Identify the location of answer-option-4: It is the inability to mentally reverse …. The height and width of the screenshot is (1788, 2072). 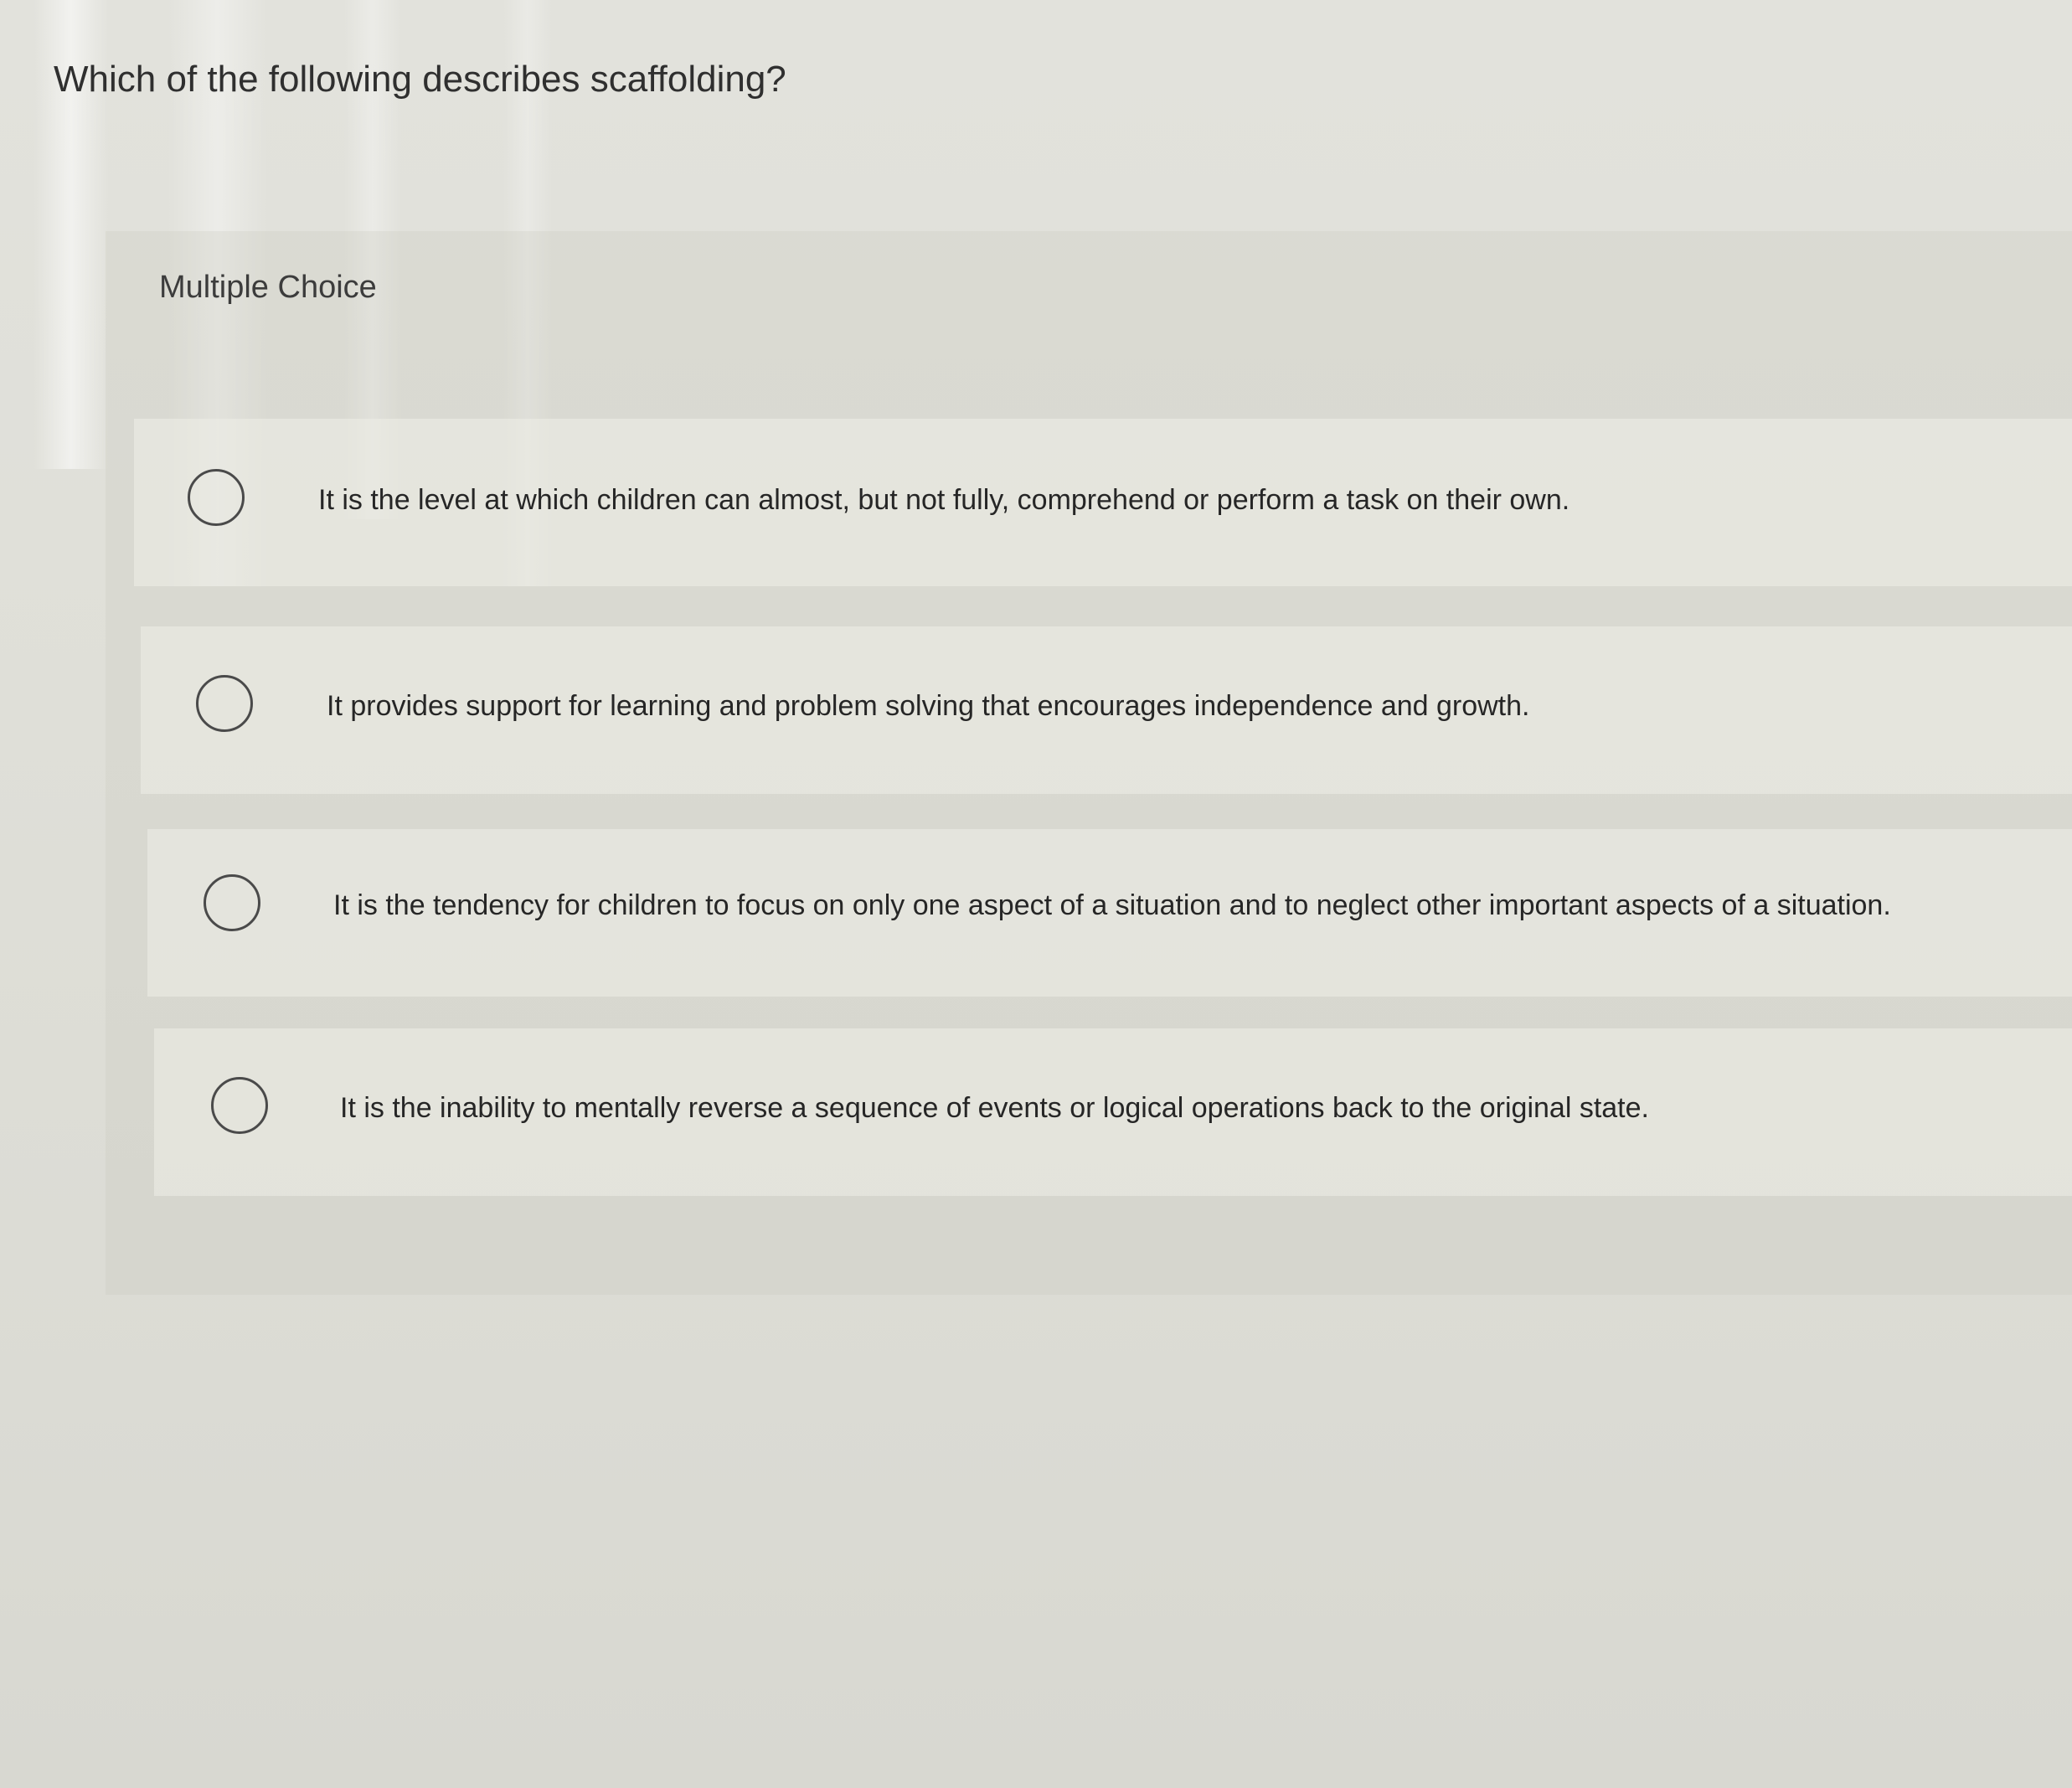
(1113, 1112).